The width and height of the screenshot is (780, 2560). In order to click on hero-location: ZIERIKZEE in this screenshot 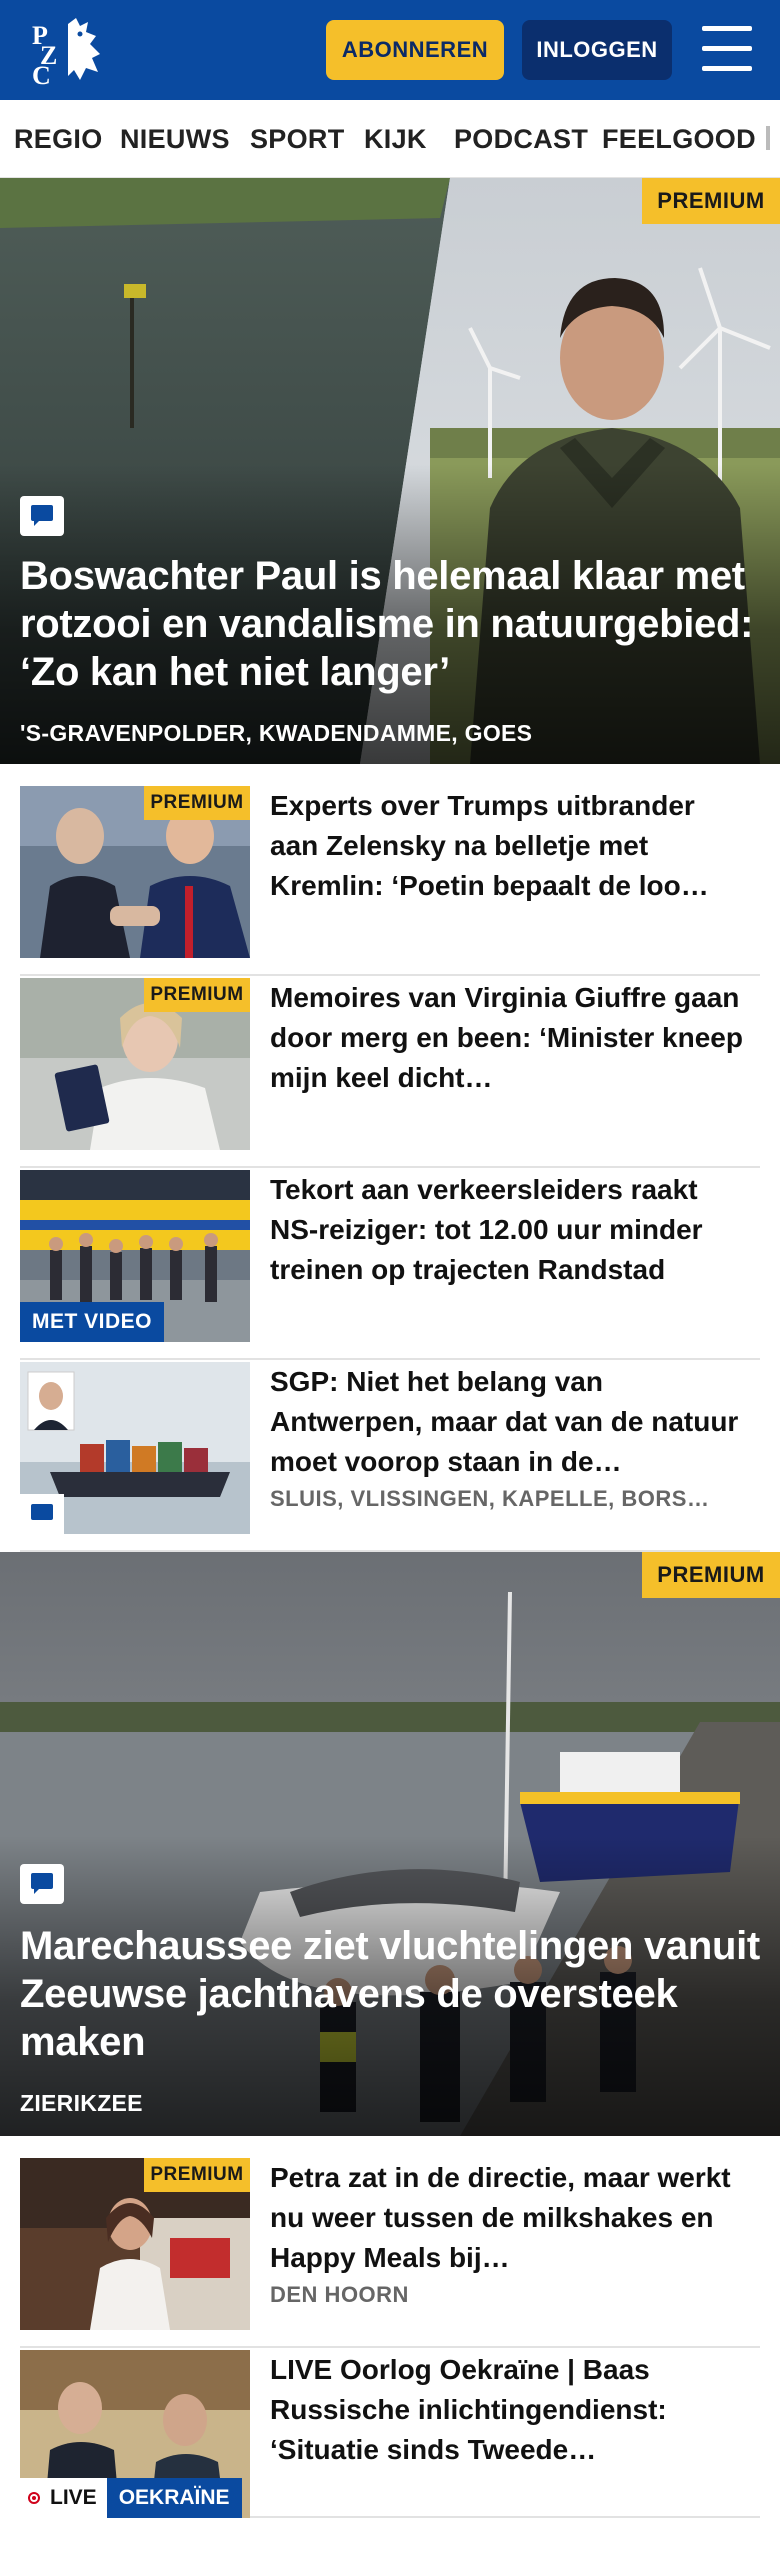, I will do `click(81, 2103)`.